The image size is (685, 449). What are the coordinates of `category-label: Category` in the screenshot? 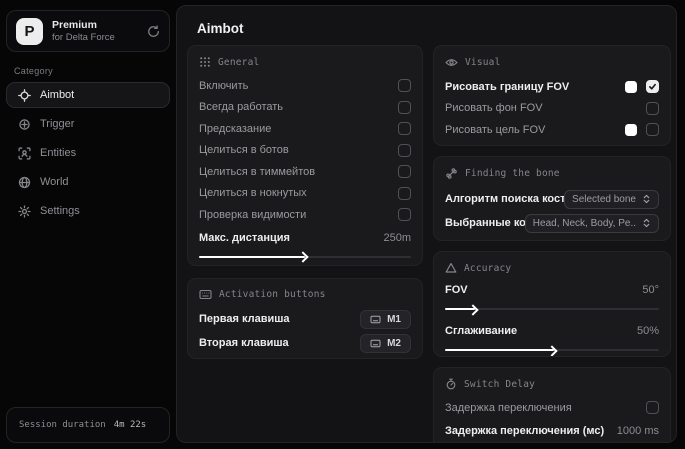 It's located at (33, 71).